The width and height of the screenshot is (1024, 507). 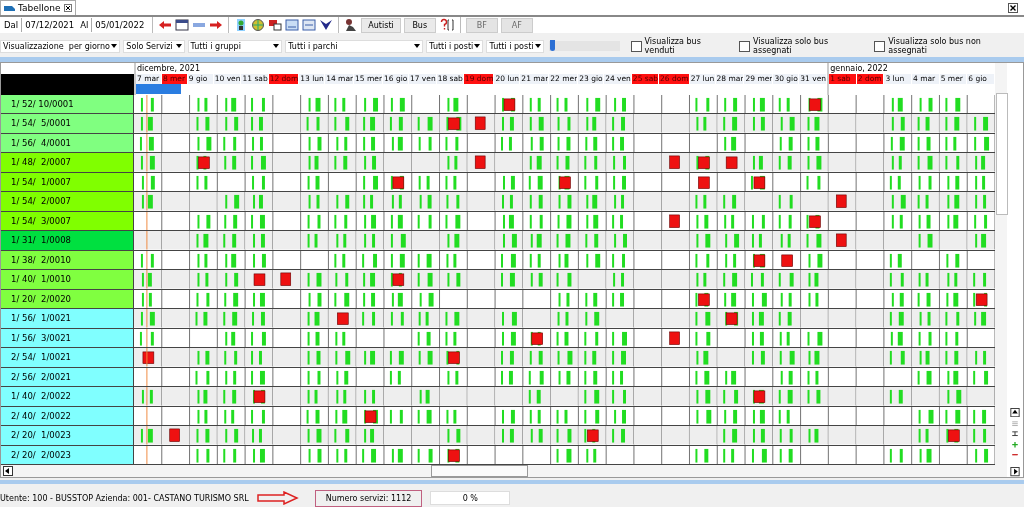 I want to click on checkbox-label: Visualizza solo bus non assegnati, so click(x=935, y=46).